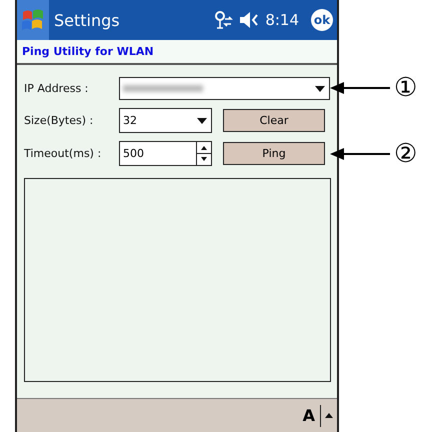  What do you see at coordinates (274, 120) in the screenshot?
I see `clear-button: Clear` at bounding box center [274, 120].